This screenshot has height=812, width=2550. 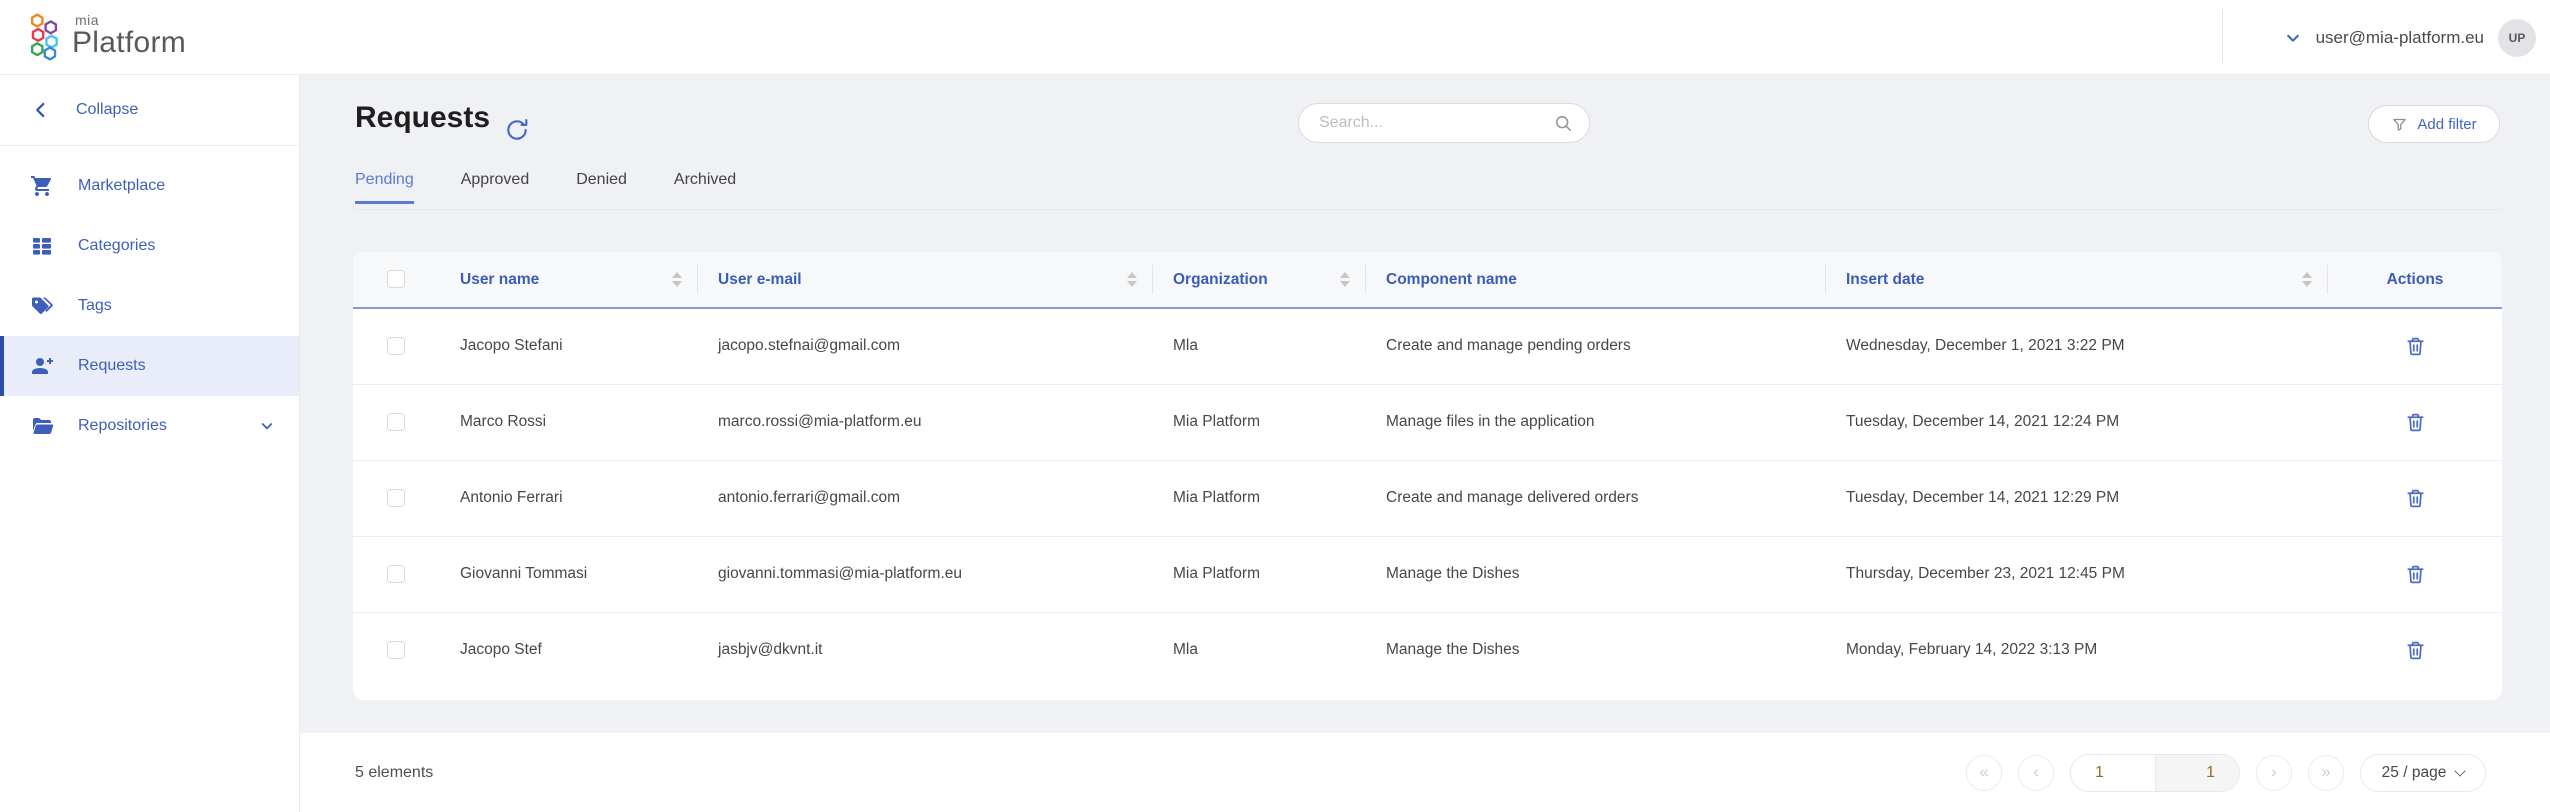 I want to click on refresh-button, so click(x=517, y=131).